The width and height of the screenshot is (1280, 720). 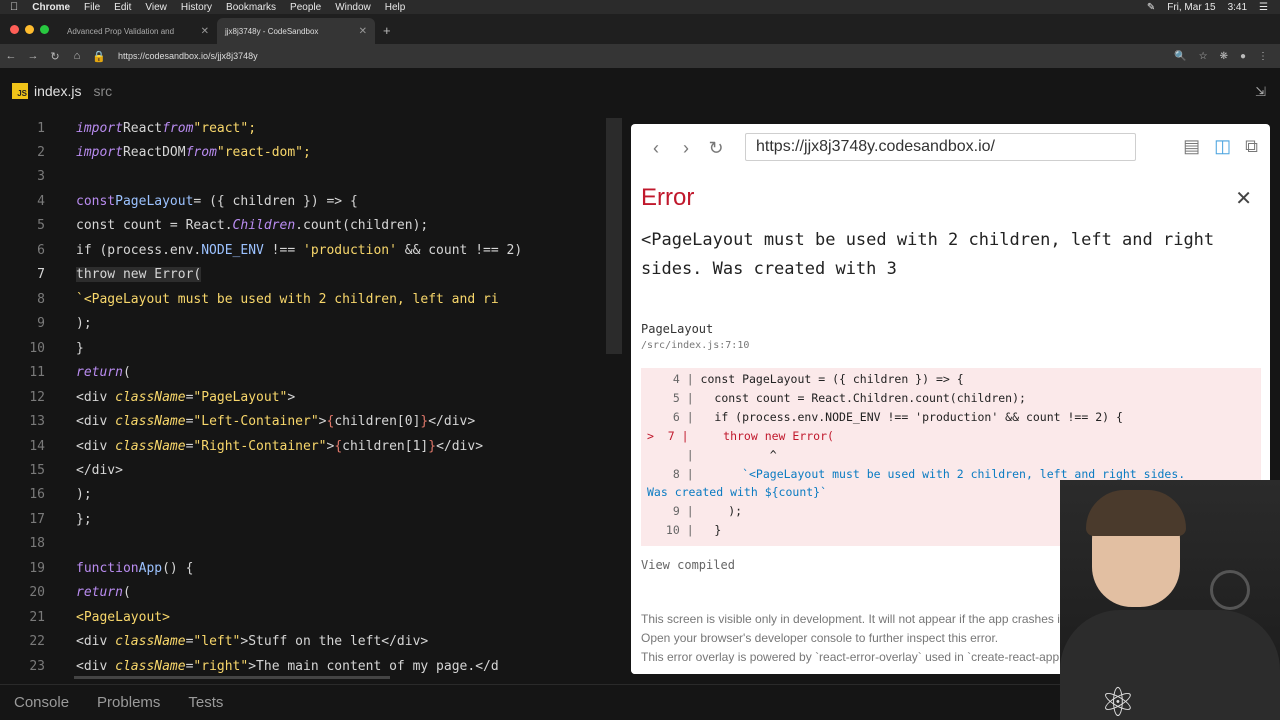 What do you see at coordinates (251, 7) in the screenshot?
I see `menu-bookmarks: Bookmarks` at bounding box center [251, 7].